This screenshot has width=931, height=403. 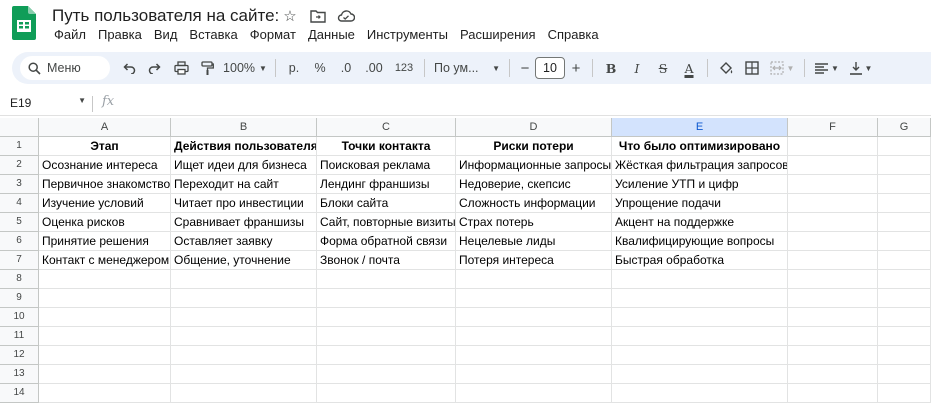 What do you see at coordinates (19, 279) in the screenshot?
I see `row-header: 8` at bounding box center [19, 279].